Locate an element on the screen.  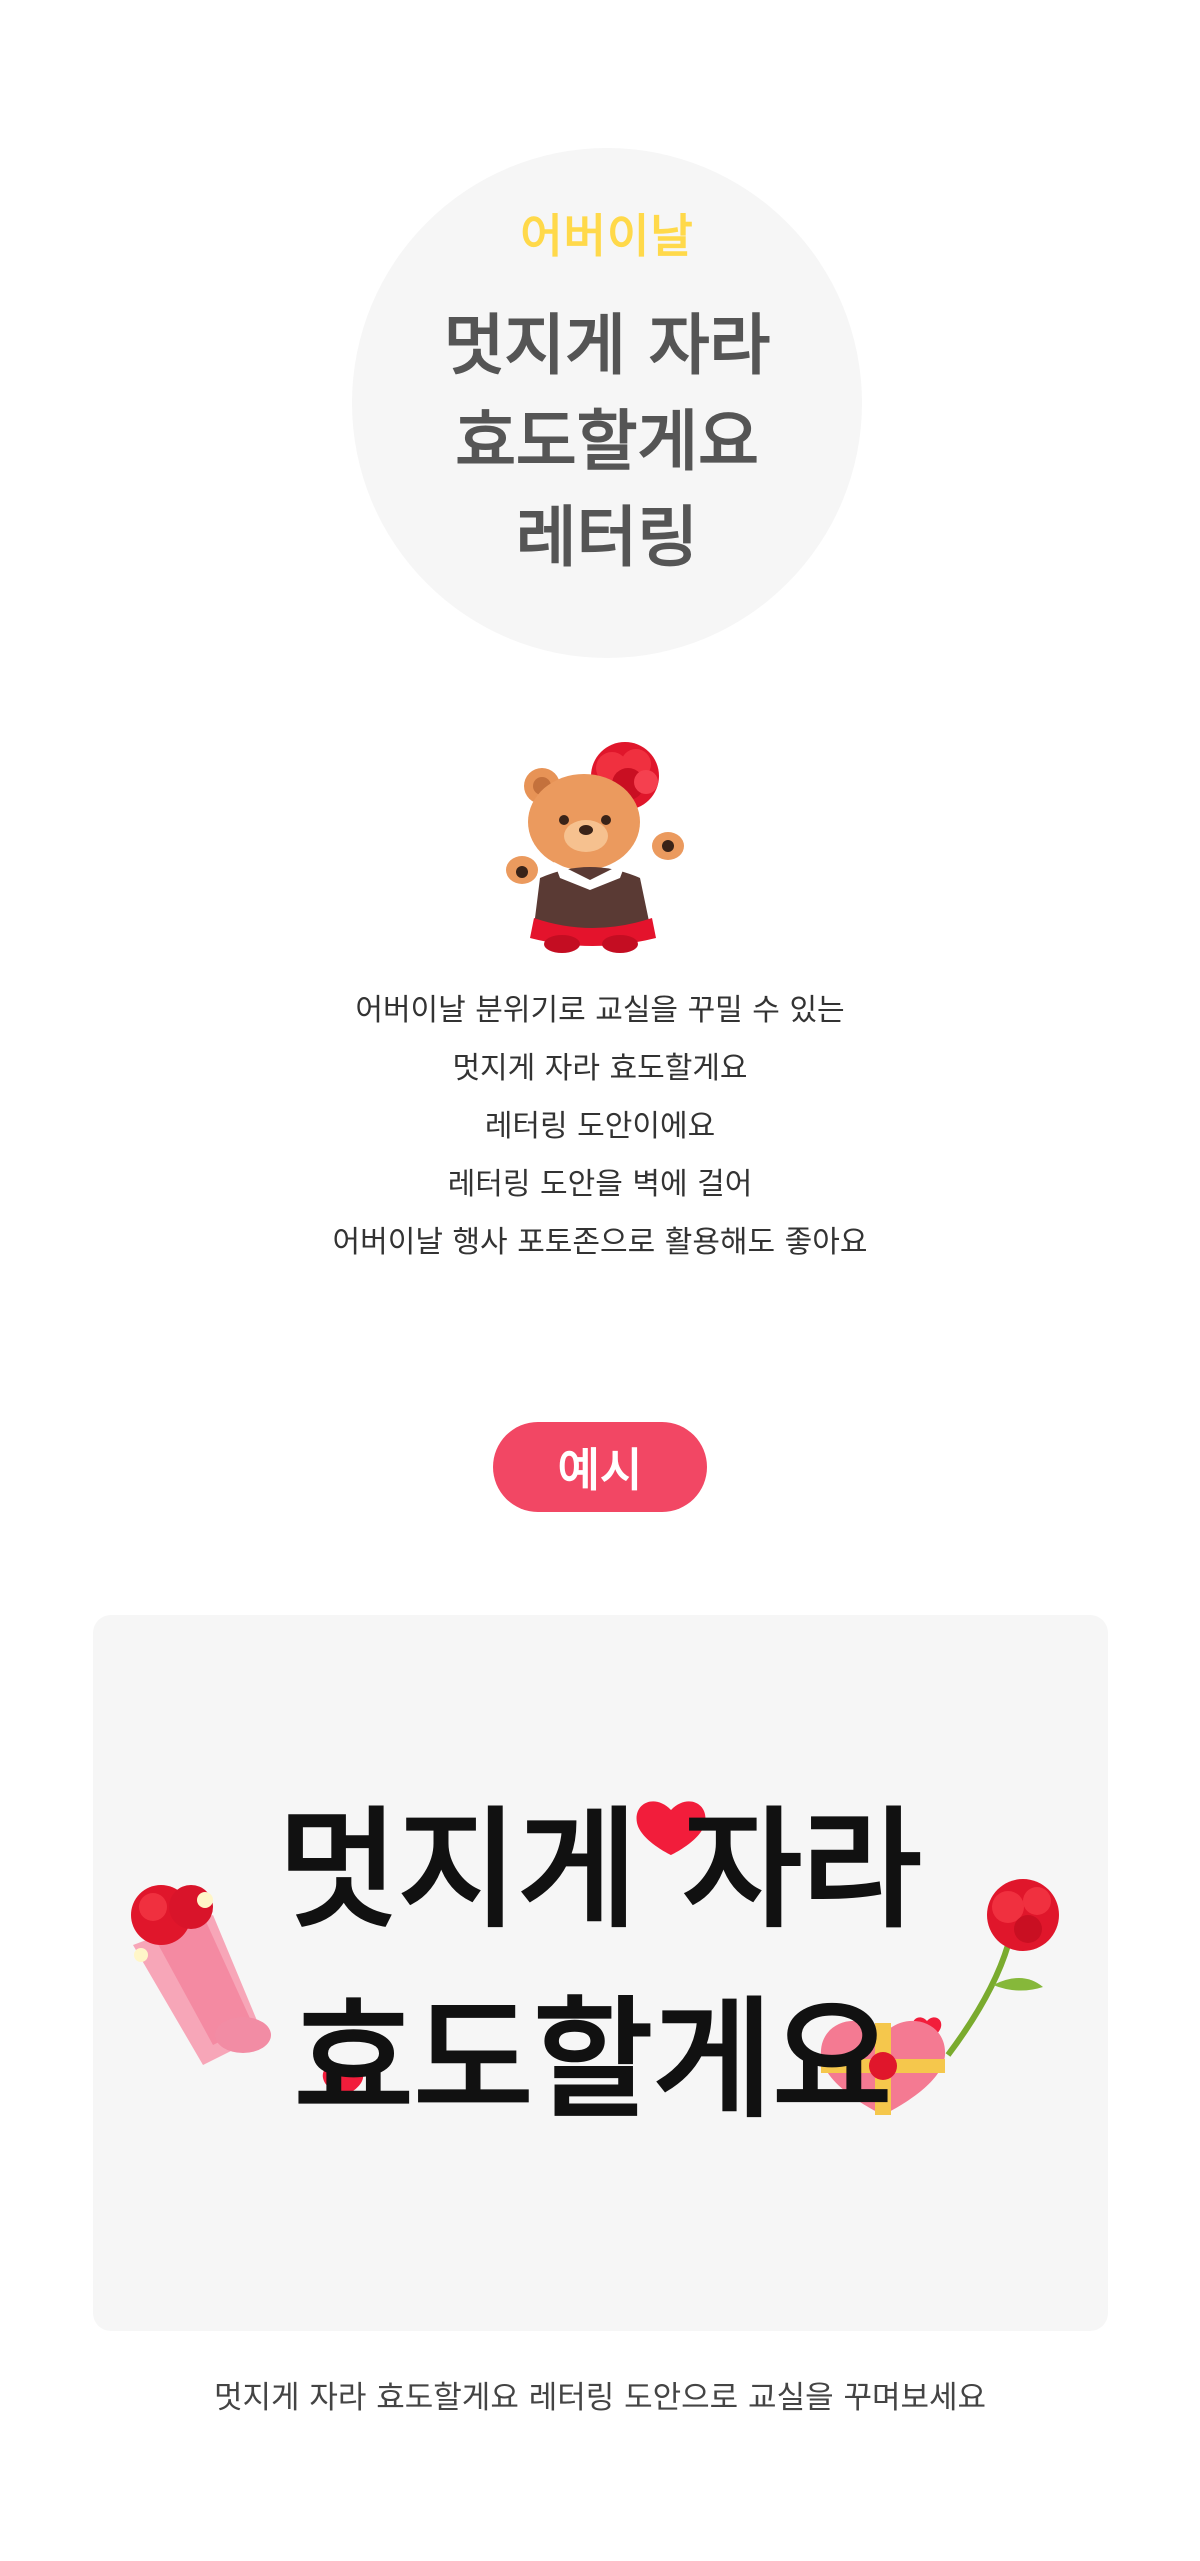
hero-title-line-2: 효도할게요 is located at coordinates (607, 441).